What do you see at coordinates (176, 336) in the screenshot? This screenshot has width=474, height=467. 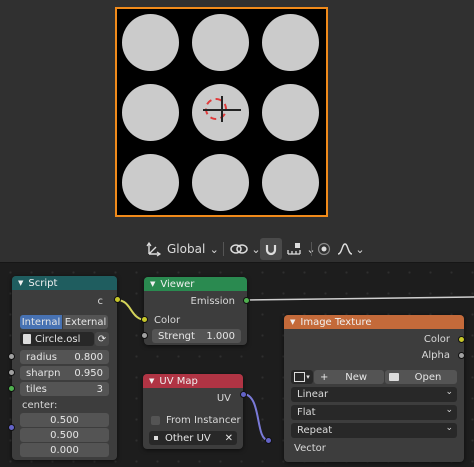 I see `strength-label: Strengt` at bounding box center [176, 336].